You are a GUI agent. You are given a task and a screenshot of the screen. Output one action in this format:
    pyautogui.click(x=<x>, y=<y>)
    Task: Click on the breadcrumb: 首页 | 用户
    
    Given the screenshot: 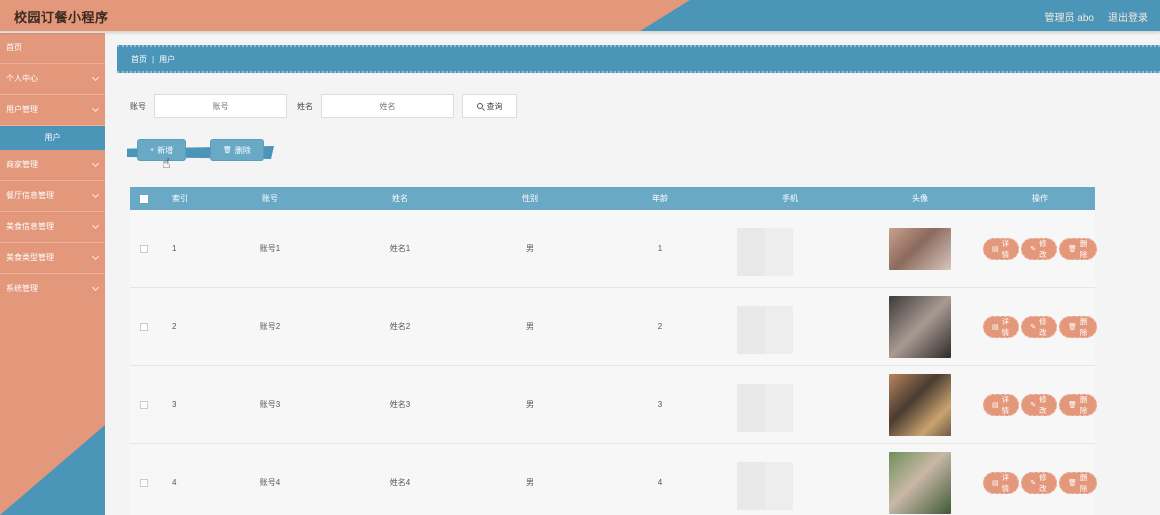 What is the action you would take?
    pyautogui.click(x=638, y=59)
    